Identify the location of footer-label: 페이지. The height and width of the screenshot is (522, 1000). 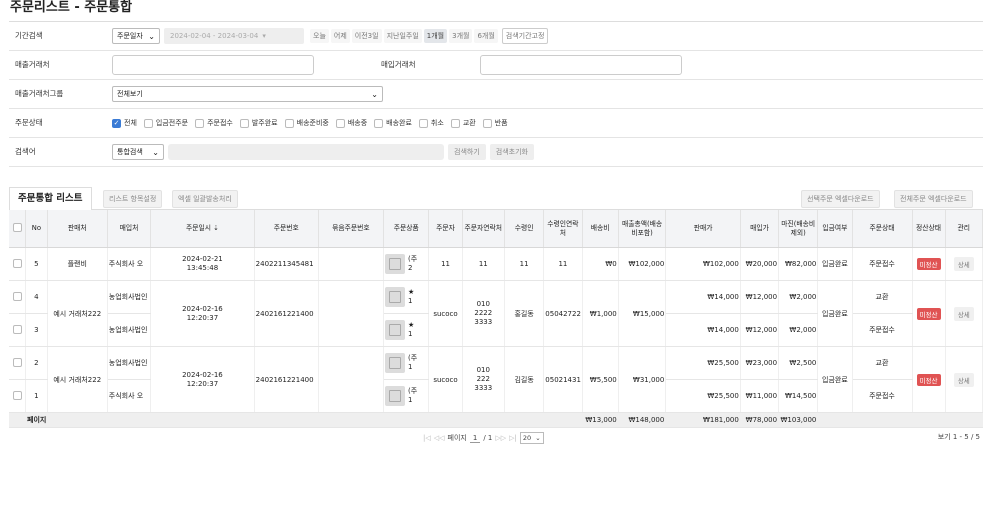
(36, 420).